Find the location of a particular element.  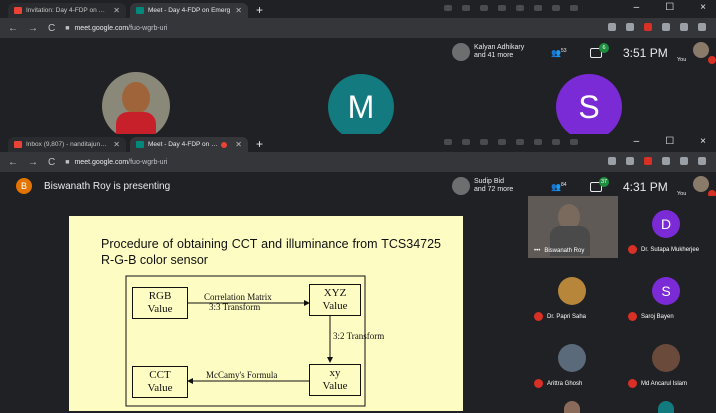

participant-tile-s: S is located at coordinates (589, 105).